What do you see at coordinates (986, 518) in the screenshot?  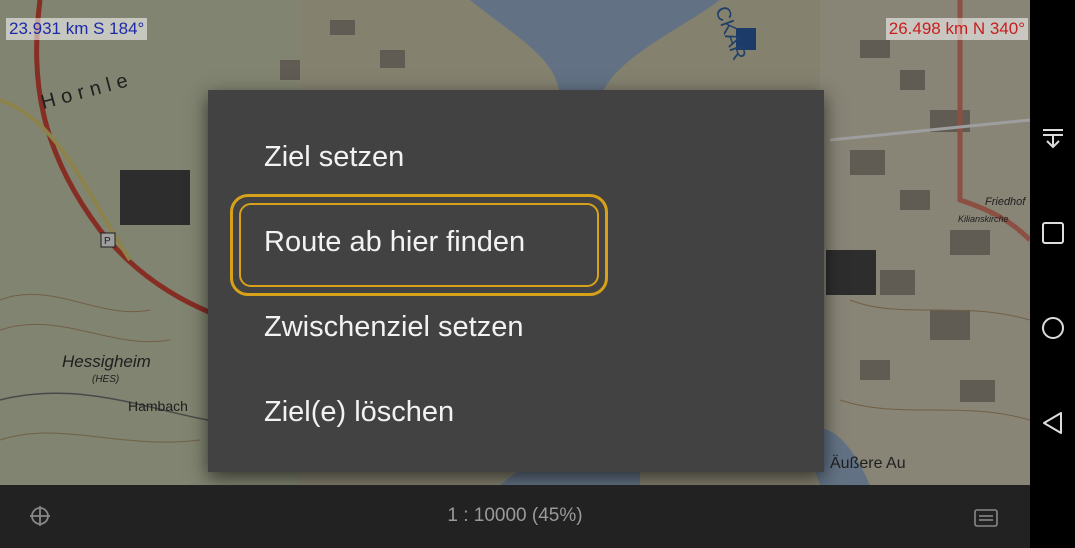 I see `menu-lines-icon` at bounding box center [986, 518].